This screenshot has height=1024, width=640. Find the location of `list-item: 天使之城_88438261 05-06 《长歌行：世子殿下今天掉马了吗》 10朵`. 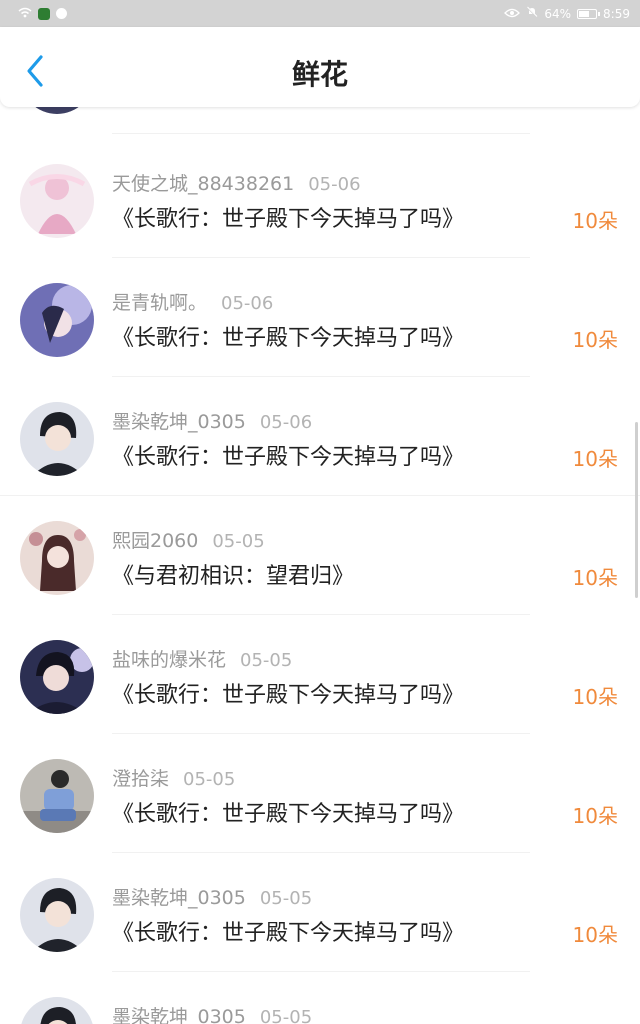

list-item: 天使之城_88438261 05-06 《长歌行：世子殿下今天掉马了吗》 10朵 is located at coordinates (320, 198).